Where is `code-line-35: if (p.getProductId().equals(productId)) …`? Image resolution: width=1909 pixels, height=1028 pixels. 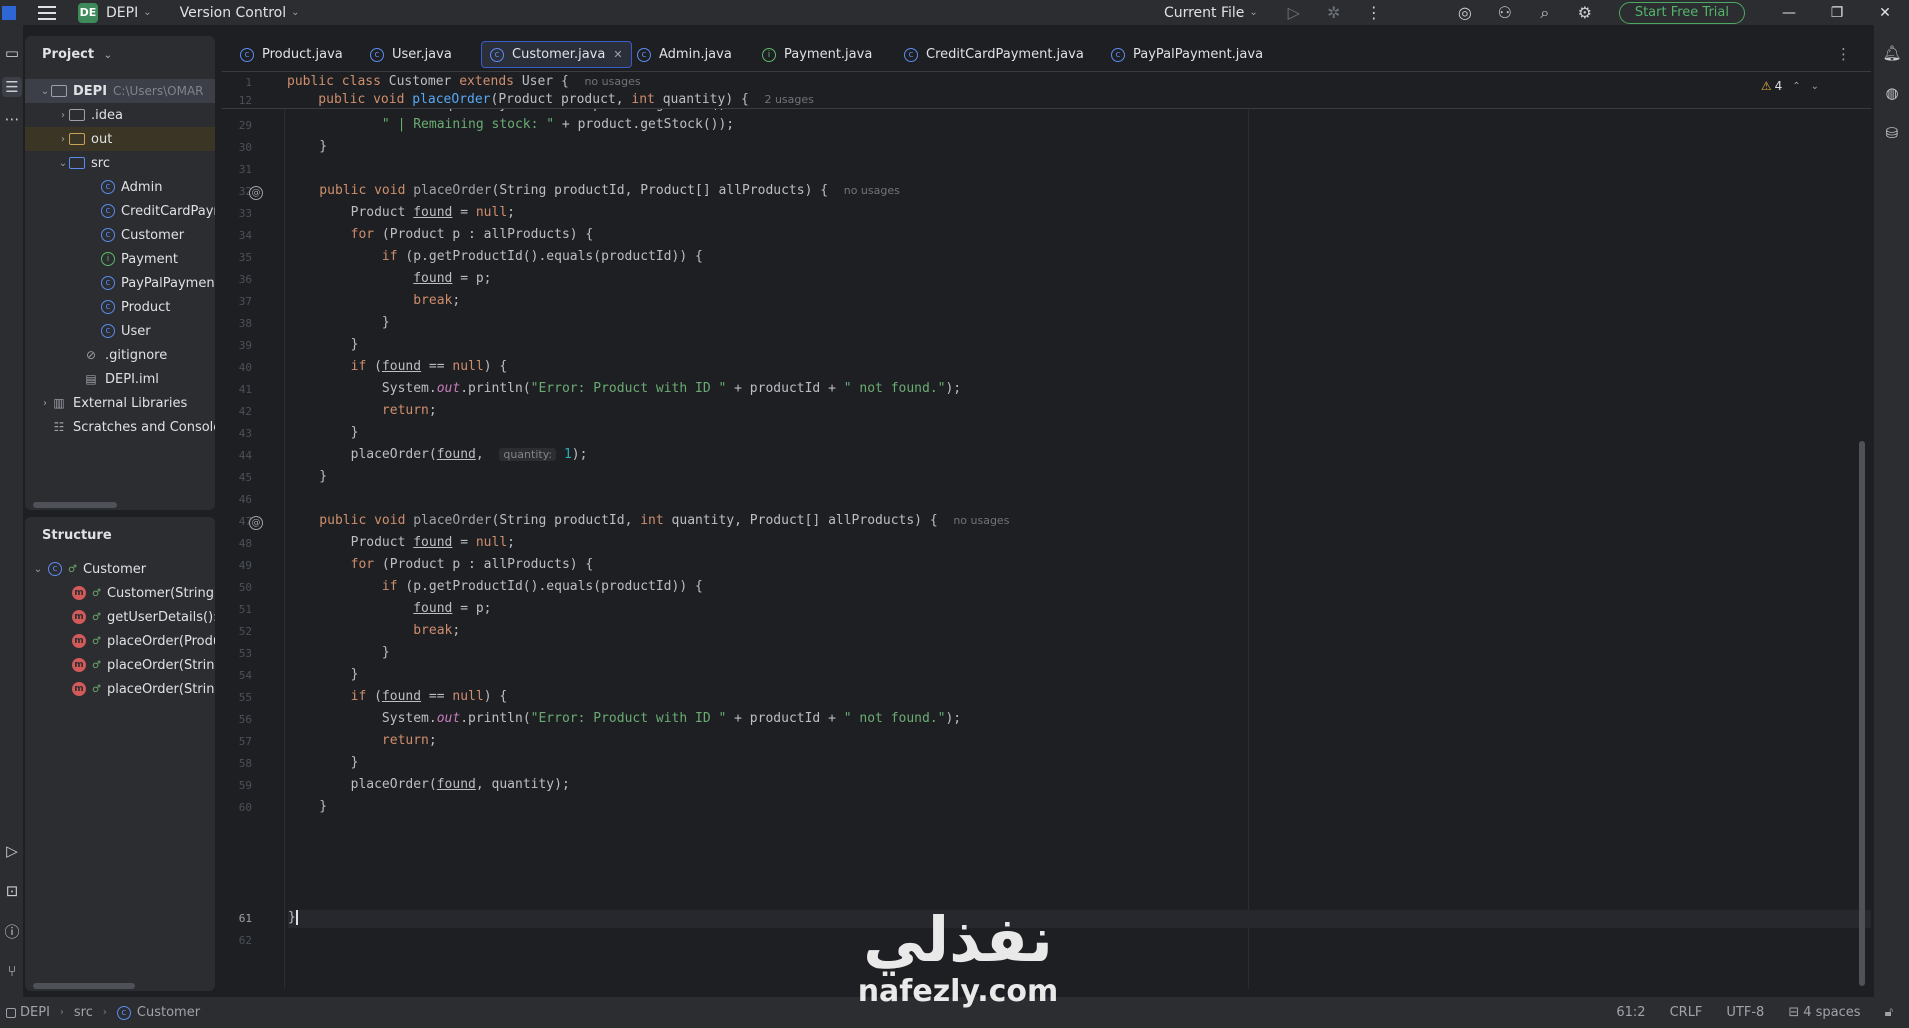
code-line-35: if (p.getProductId().equals(productId)) … is located at coordinates (495, 256).